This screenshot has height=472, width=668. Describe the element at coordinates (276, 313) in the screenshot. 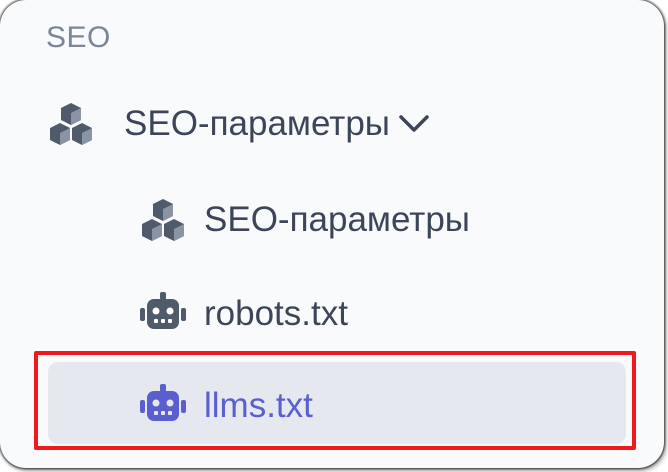

I see `sidebar-item-label: robots.txt` at that location.